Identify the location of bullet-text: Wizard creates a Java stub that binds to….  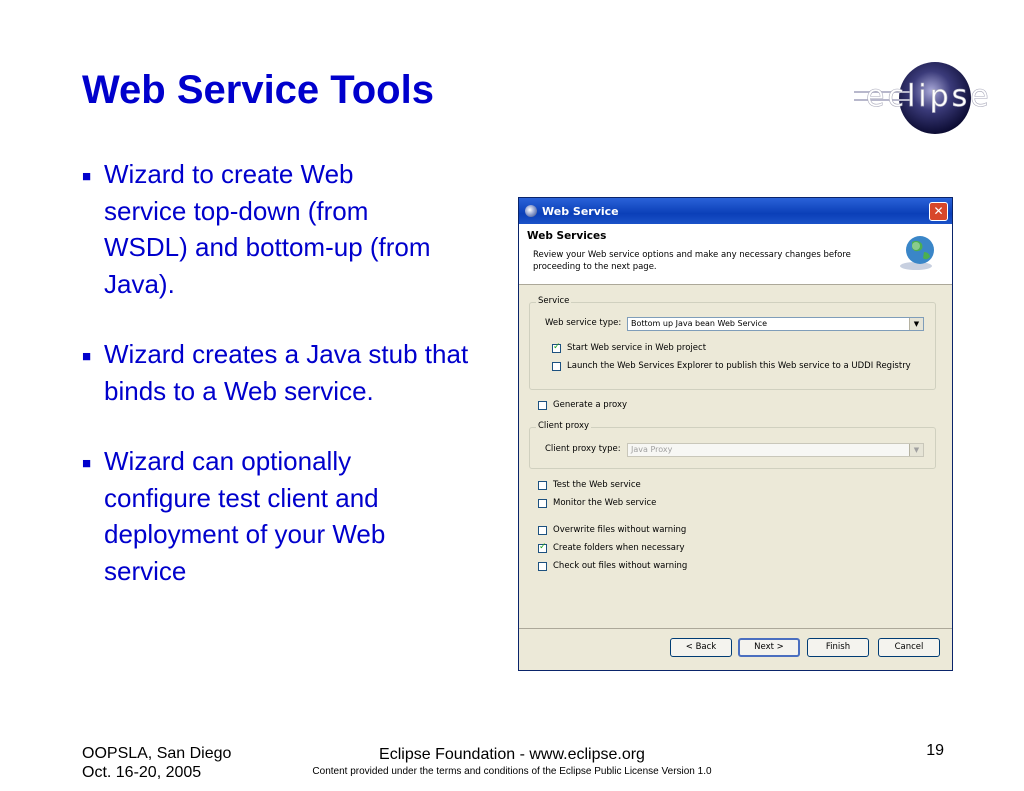
(286, 372).